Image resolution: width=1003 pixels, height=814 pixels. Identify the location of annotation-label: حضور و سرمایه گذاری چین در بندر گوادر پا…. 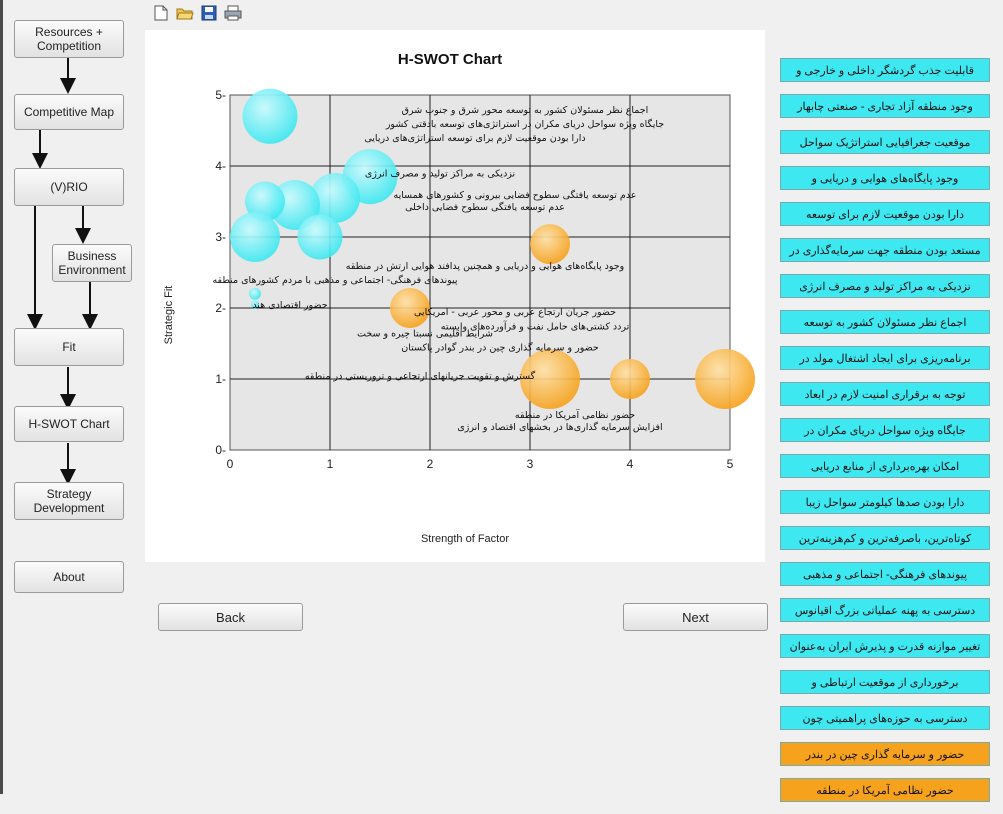
(500, 348).